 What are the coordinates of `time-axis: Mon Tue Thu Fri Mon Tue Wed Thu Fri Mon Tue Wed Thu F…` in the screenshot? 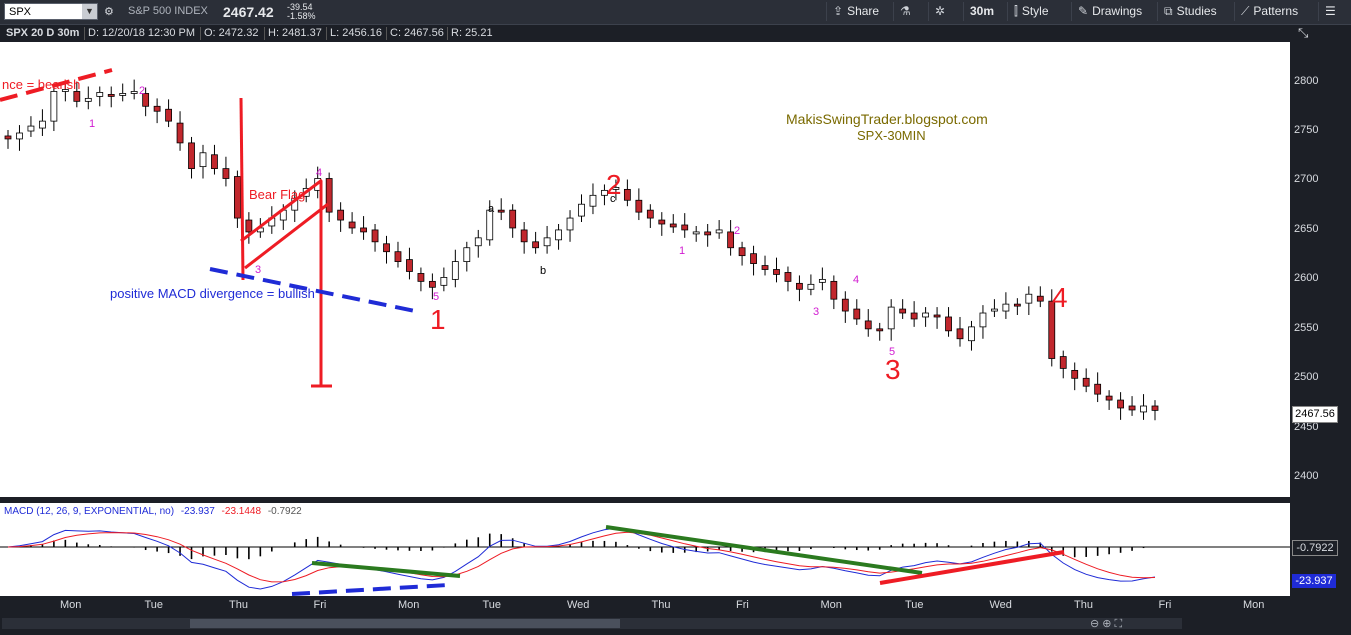 It's located at (645, 605).